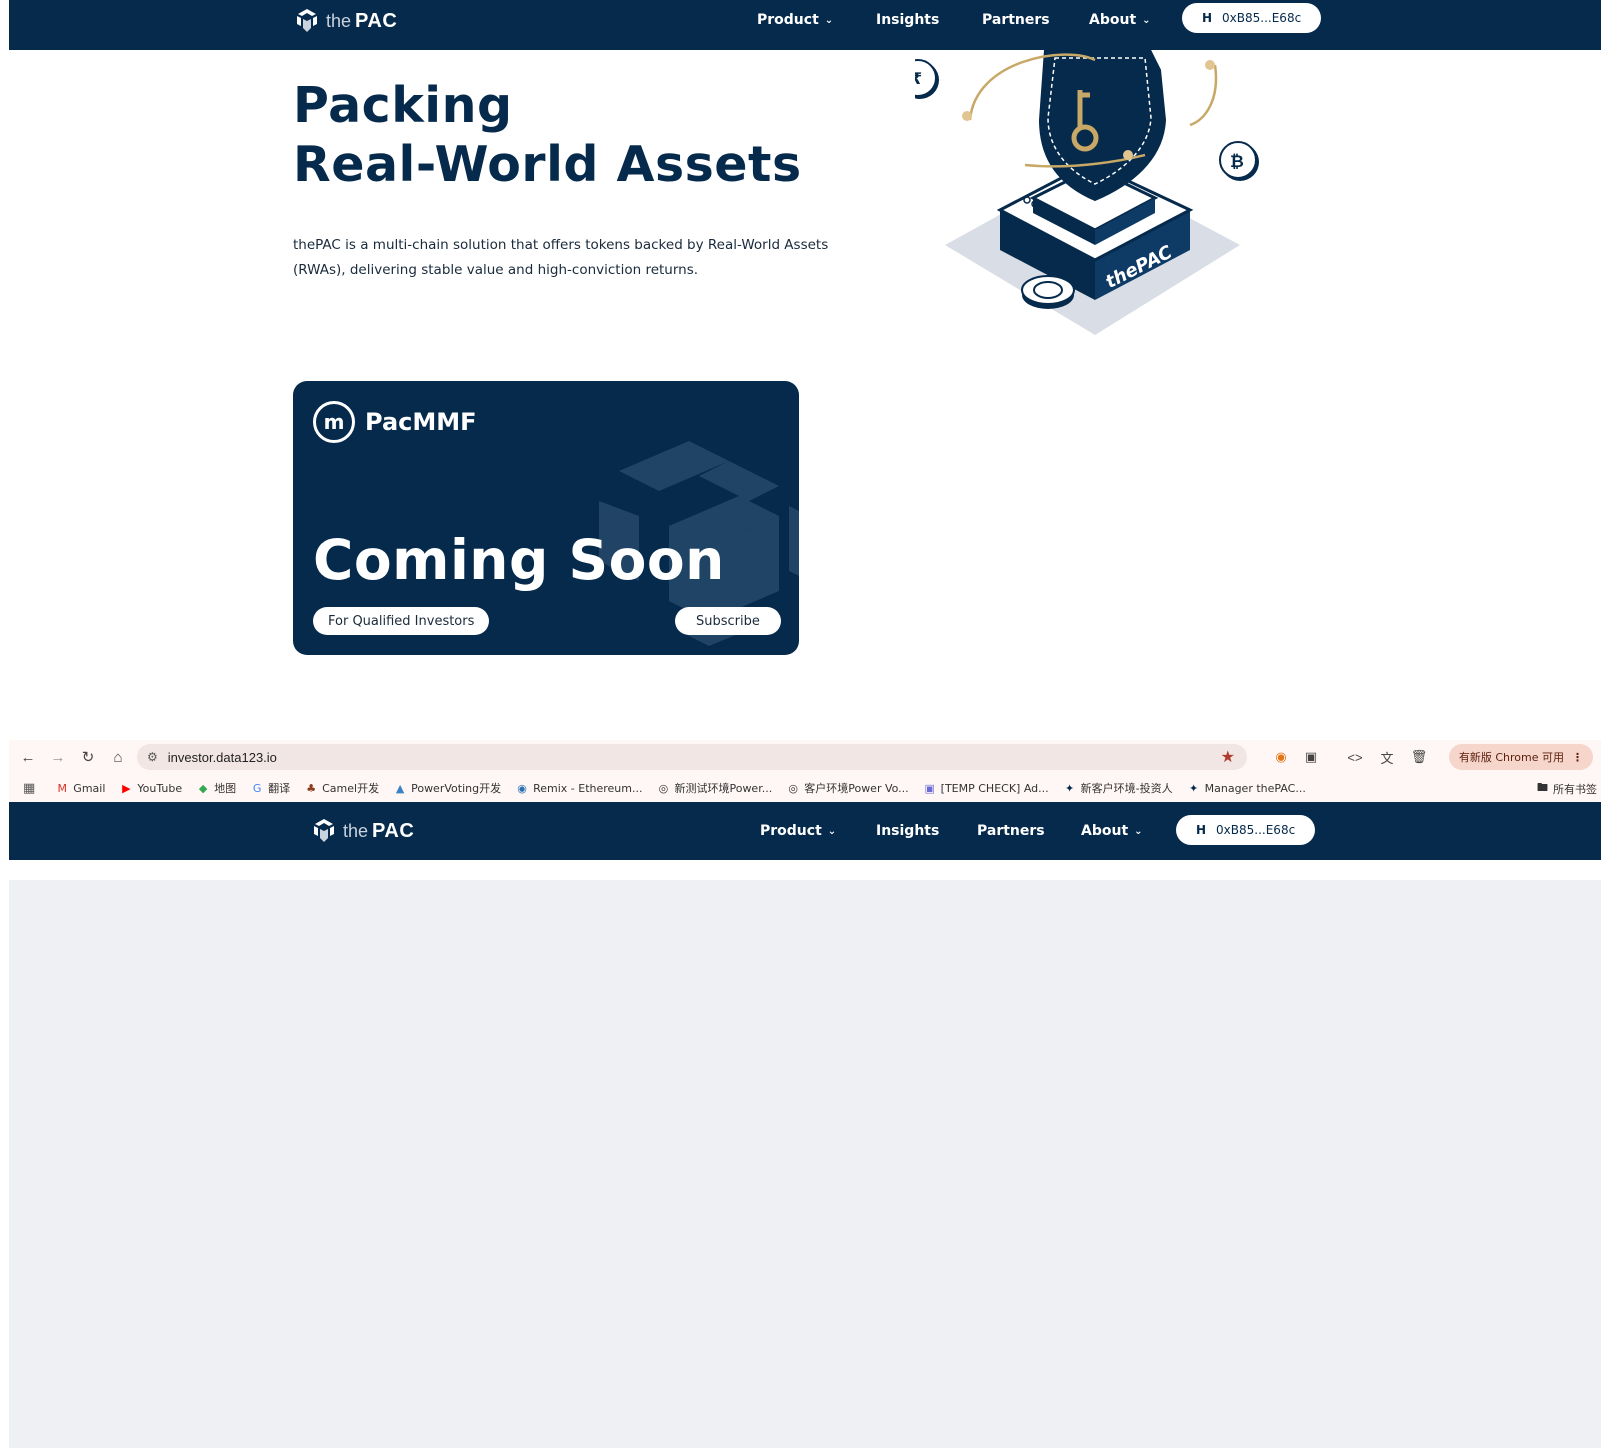 The height and width of the screenshot is (1448, 1601). I want to click on bookmark-label: 新客户环境-投资人, so click(1126, 788).